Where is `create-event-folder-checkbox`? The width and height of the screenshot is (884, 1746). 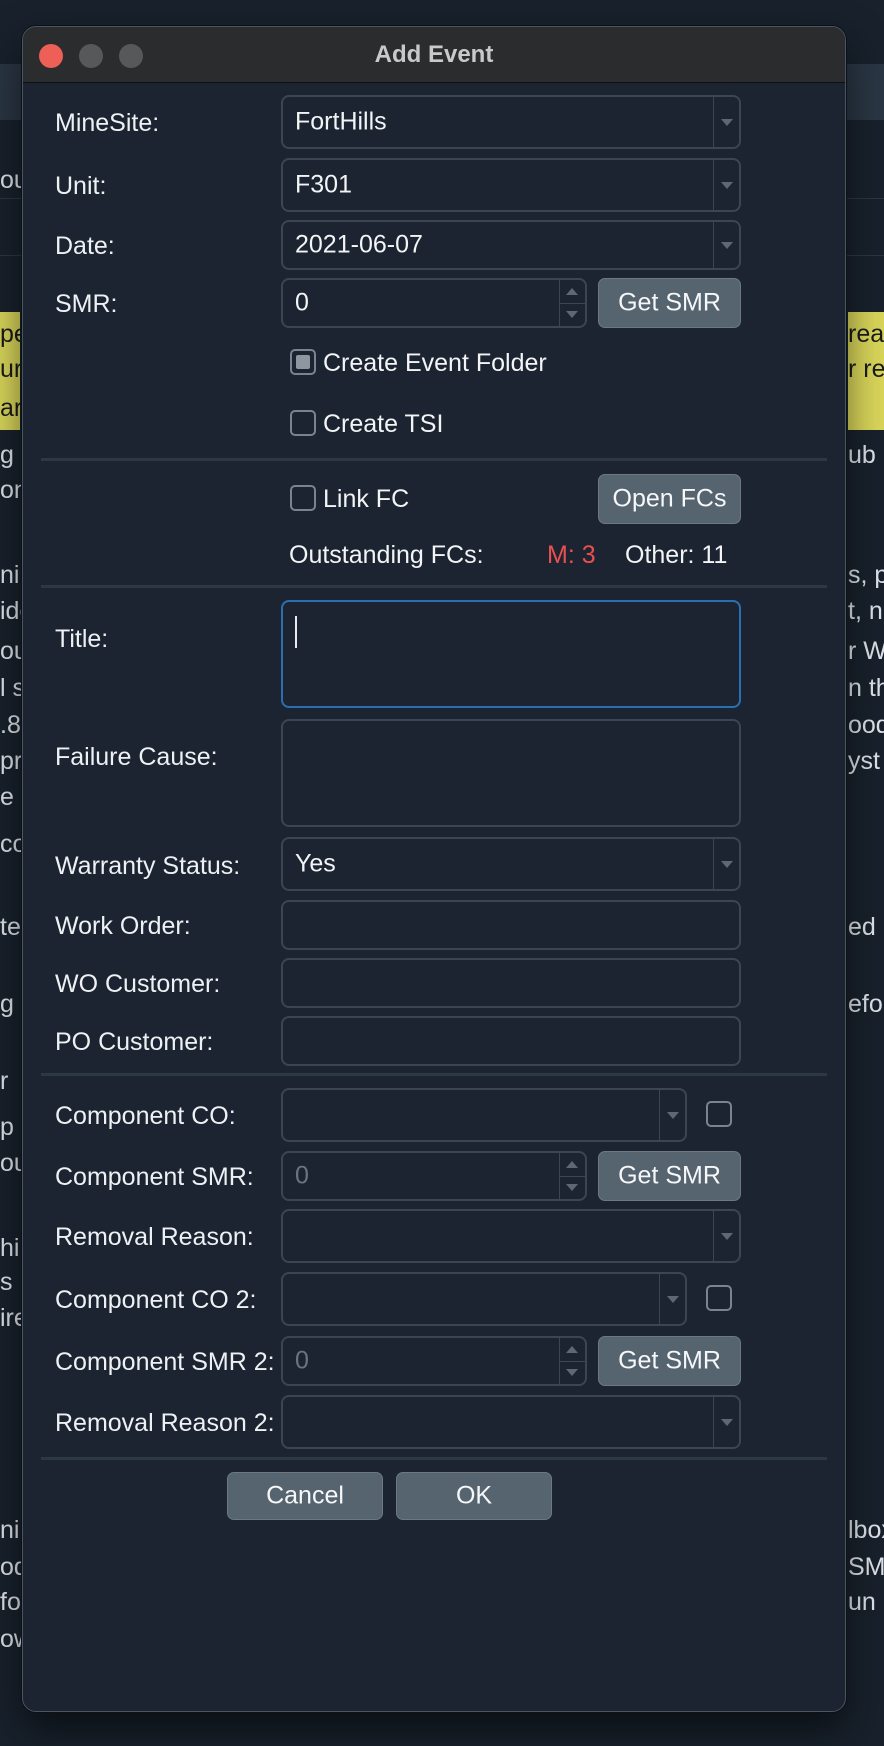
create-event-folder-checkbox is located at coordinates (303, 362).